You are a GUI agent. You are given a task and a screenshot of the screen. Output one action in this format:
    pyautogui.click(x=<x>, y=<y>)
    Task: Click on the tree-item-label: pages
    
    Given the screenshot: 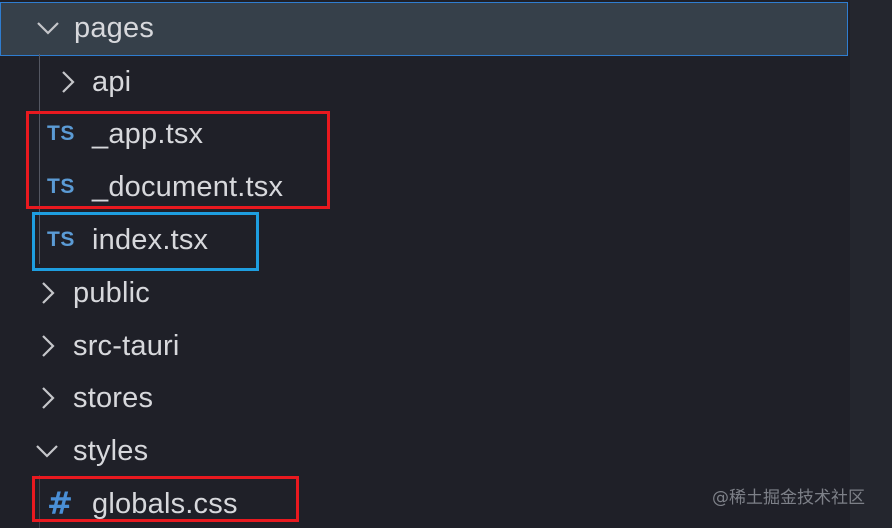 What is the action you would take?
    pyautogui.click(x=114, y=28)
    